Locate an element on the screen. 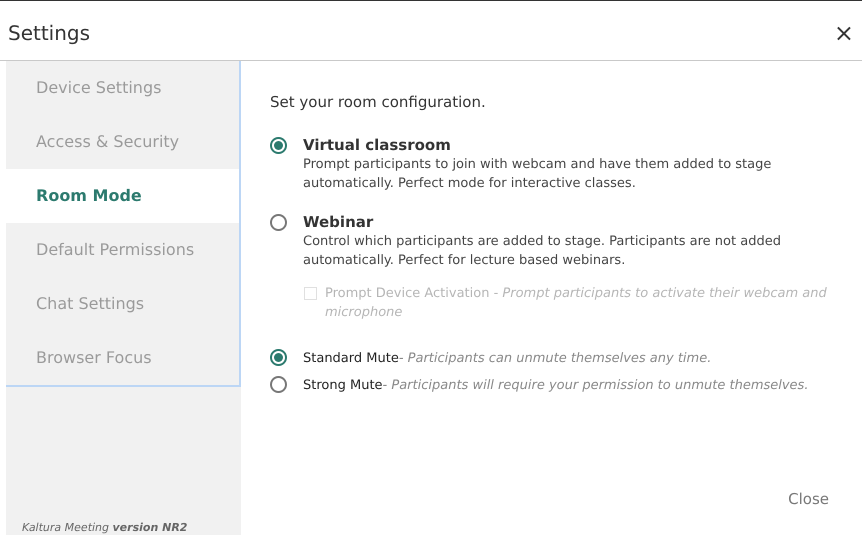 The width and height of the screenshot is (862, 535). option-label: Standard Mute is located at coordinates (351, 358).